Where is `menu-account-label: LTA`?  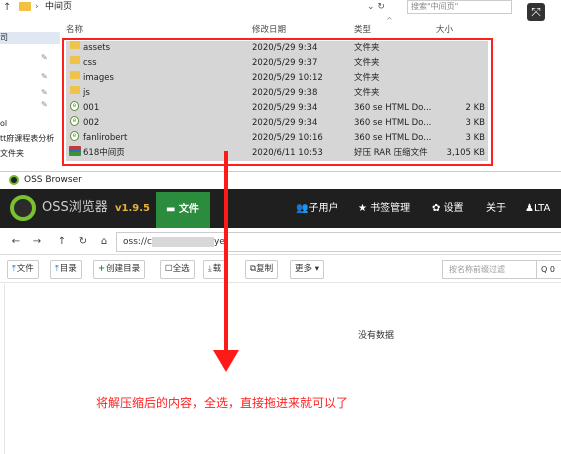 menu-account-label: LTA is located at coordinates (542, 208).